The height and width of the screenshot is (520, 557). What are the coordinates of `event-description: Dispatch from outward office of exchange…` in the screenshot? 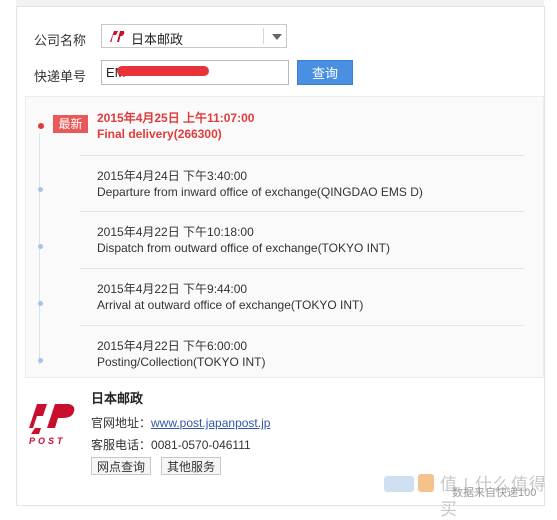 It's located at (244, 248).